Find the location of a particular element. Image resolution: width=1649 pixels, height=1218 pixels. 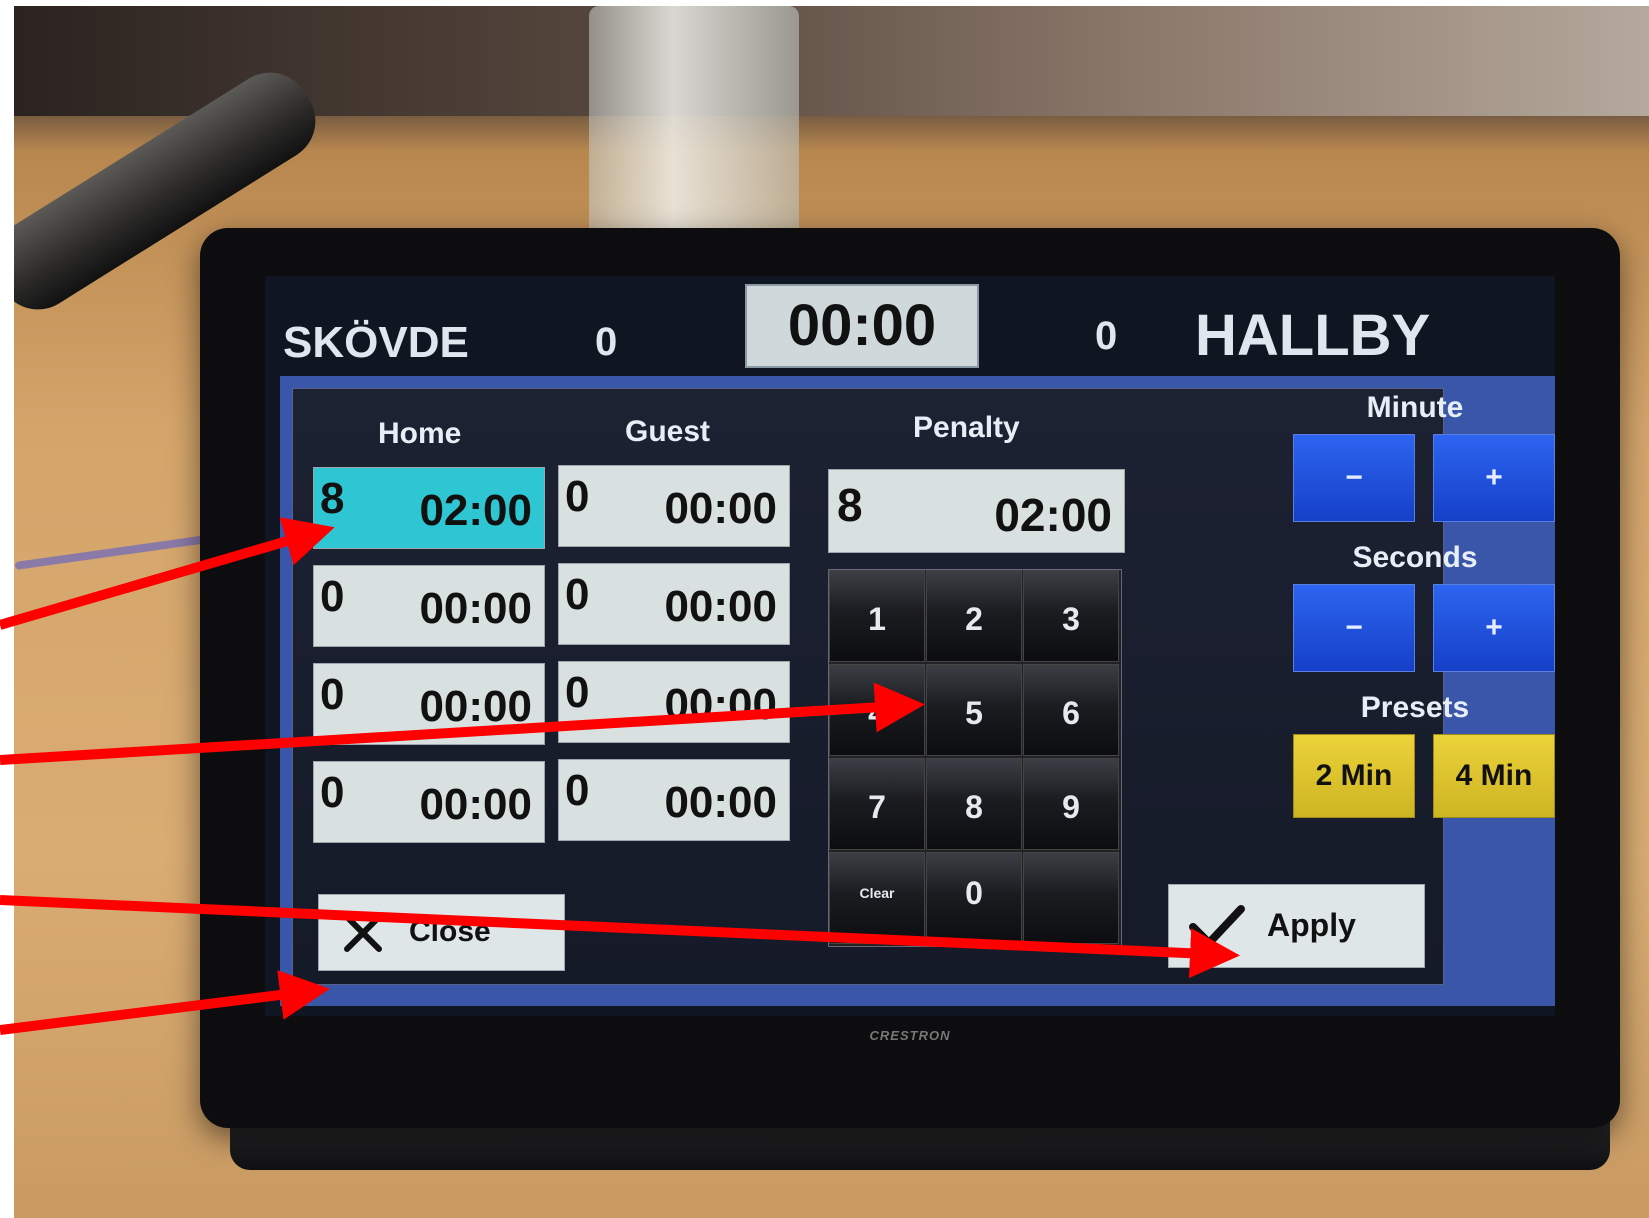

penalty-entry-time: 02:00 is located at coordinates (1053, 515).